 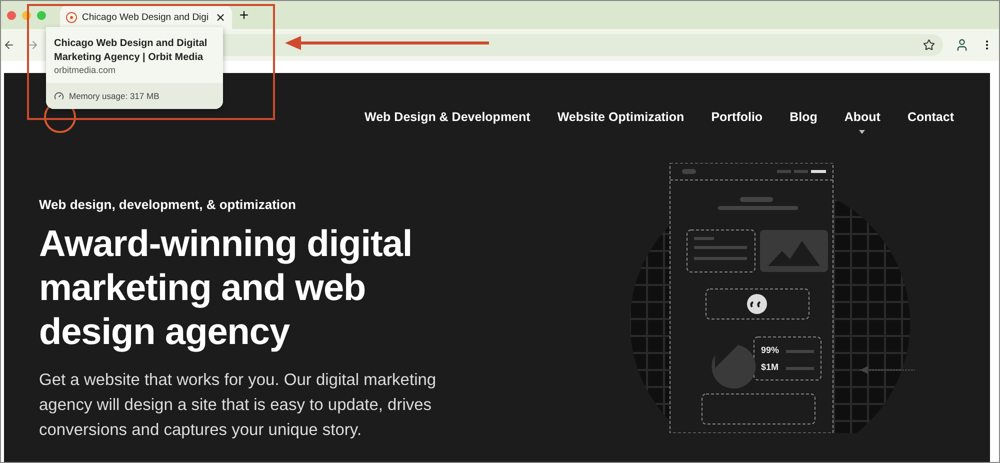 I want to click on profile-icon, so click(x=962, y=45).